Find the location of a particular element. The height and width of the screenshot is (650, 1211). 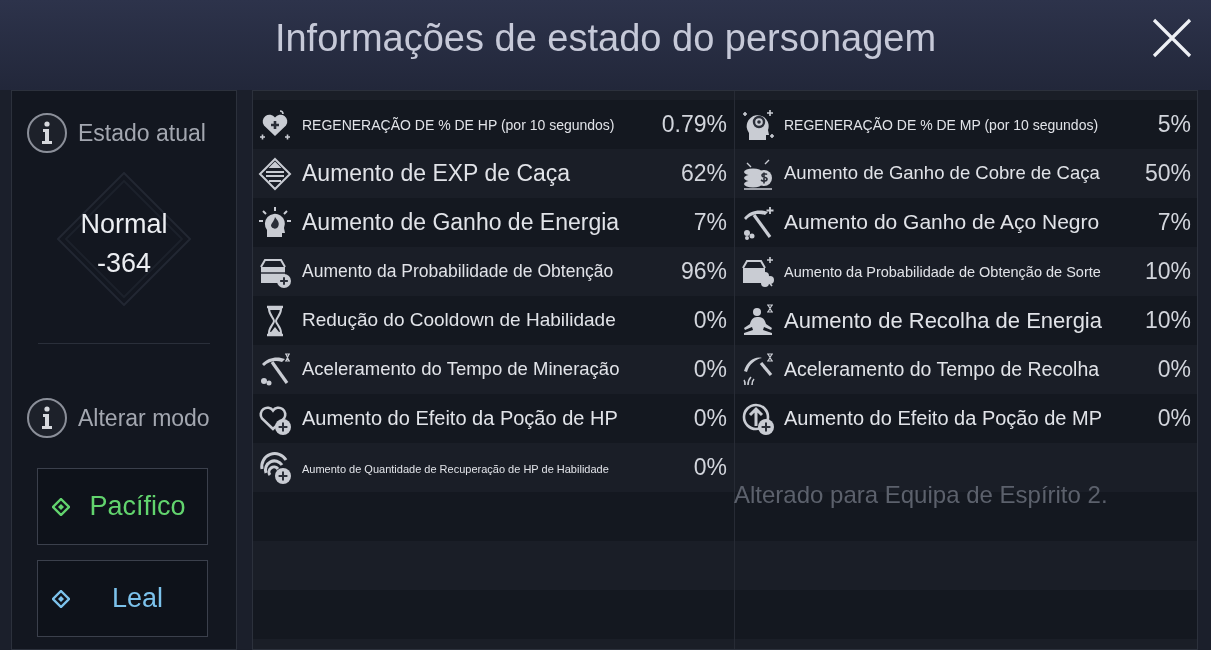

stat-value: 5% is located at coordinates (1174, 125).